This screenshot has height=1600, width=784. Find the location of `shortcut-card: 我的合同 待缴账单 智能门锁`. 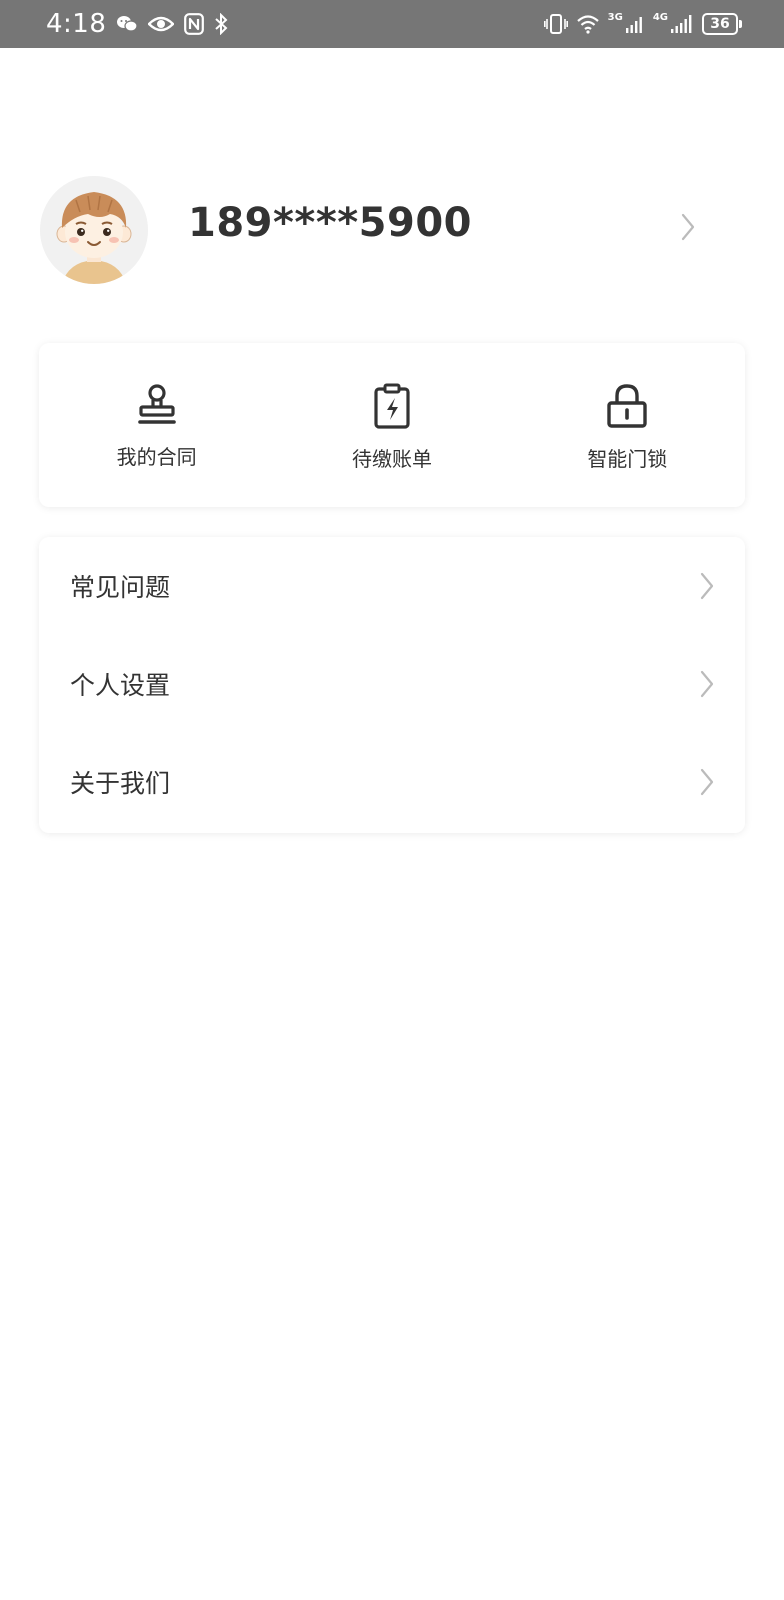

shortcut-card: 我的合同 待缴账单 智能门锁 is located at coordinates (392, 425).